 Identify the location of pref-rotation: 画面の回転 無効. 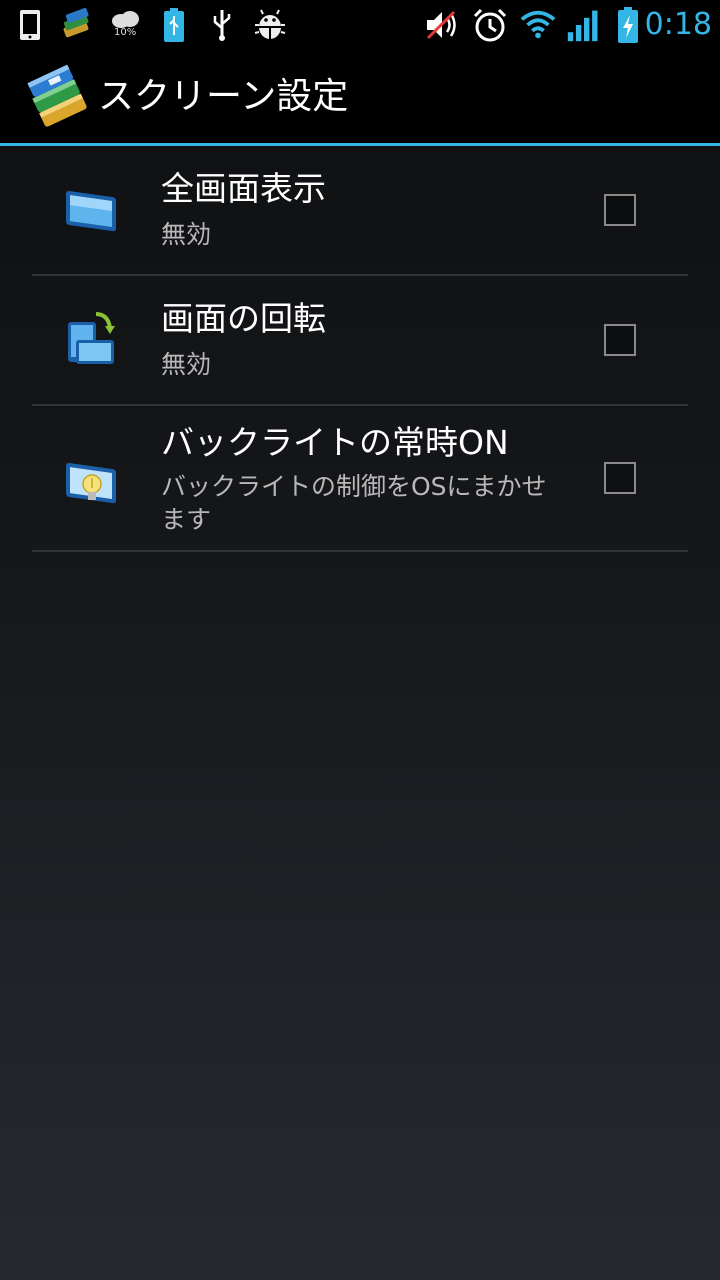
(360, 341).